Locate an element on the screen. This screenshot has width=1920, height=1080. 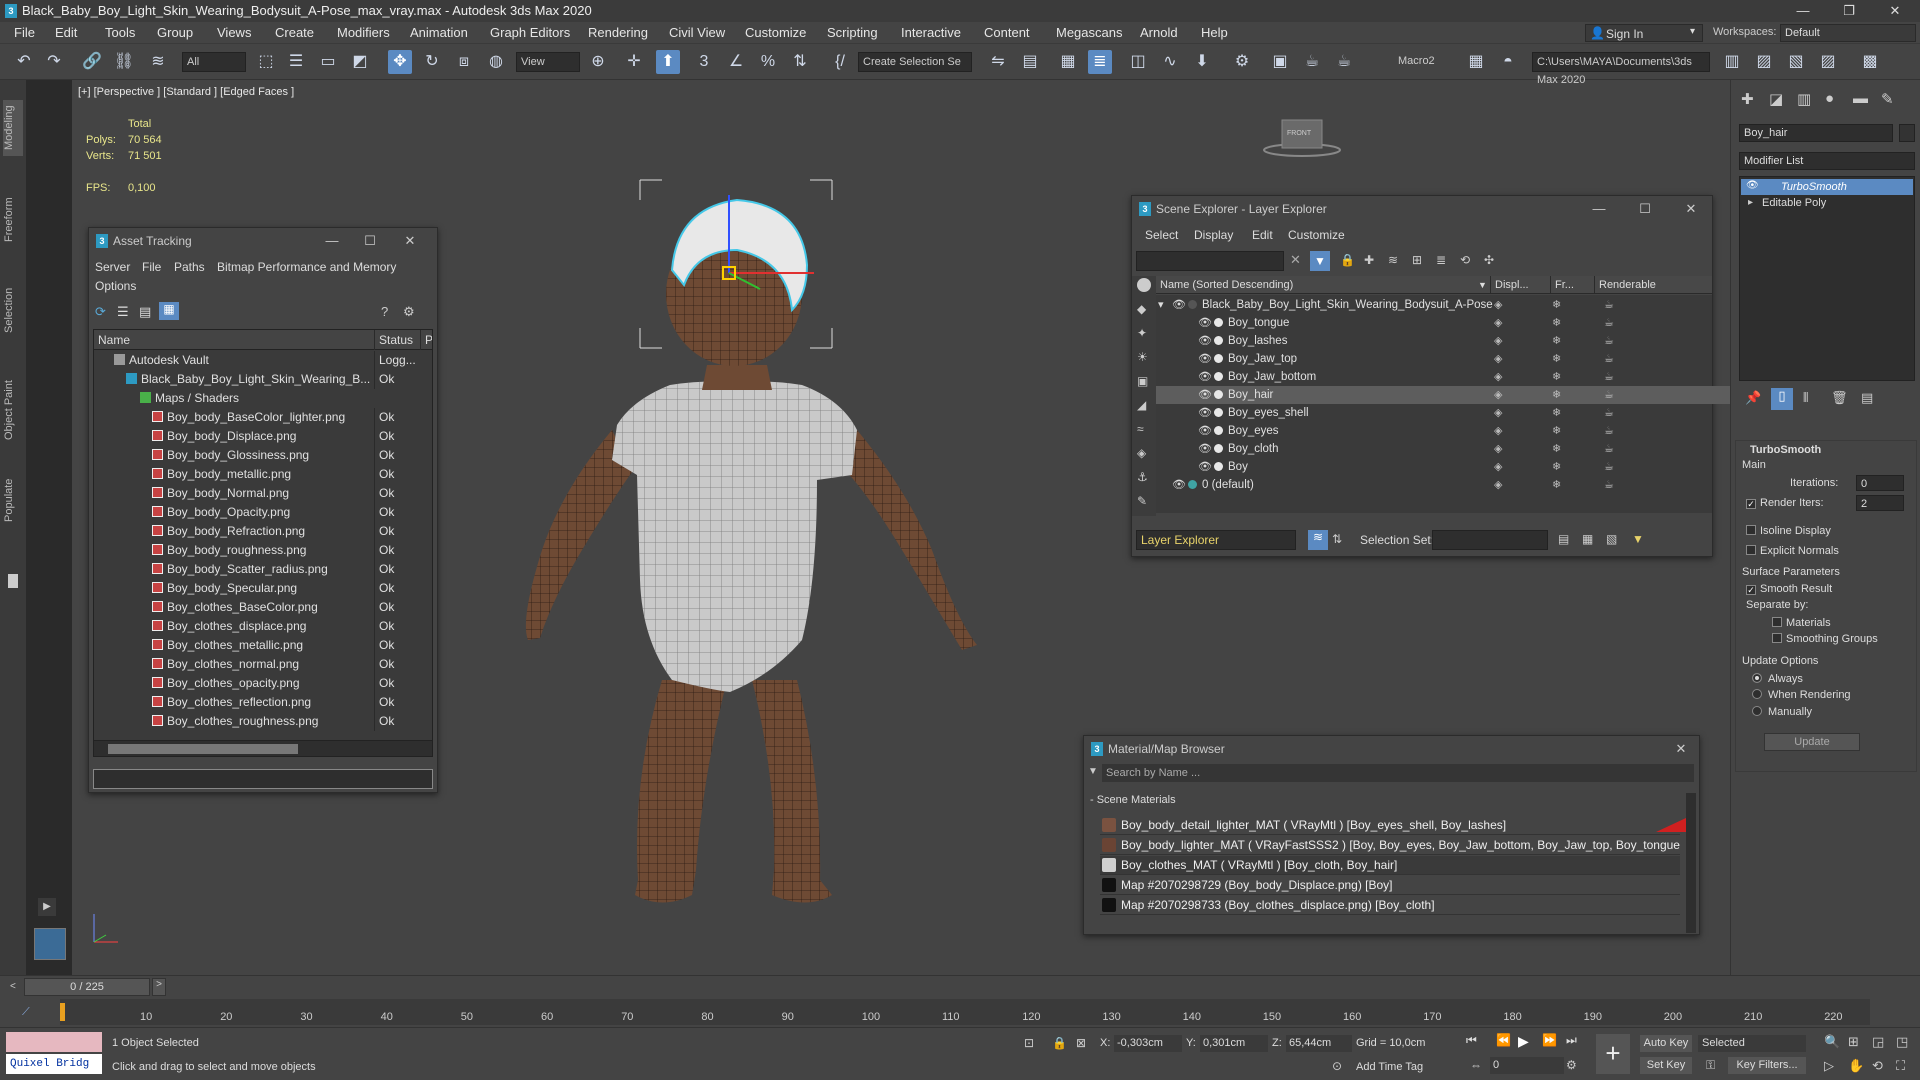
material-scrollbar is located at coordinates (1691, 863).